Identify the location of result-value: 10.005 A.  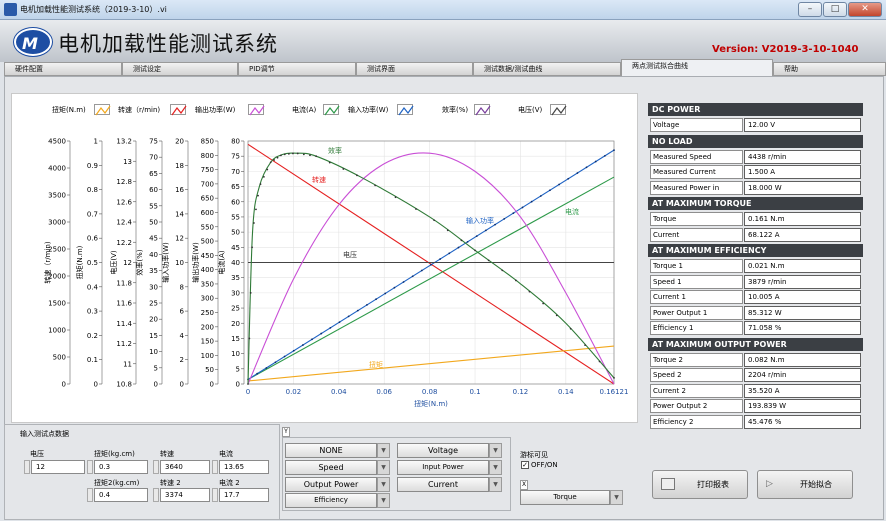
(802, 297).